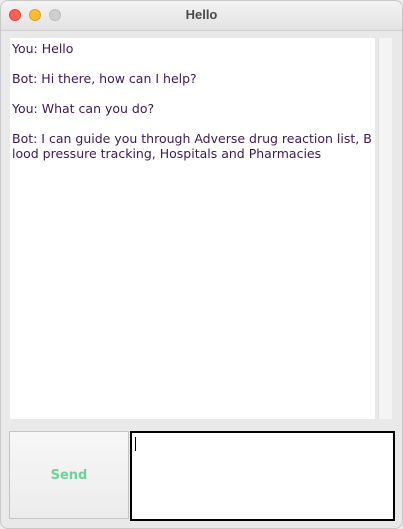 The height and width of the screenshot is (529, 403). What do you see at coordinates (135, 444) in the screenshot?
I see `text-caret` at bounding box center [135, 444].